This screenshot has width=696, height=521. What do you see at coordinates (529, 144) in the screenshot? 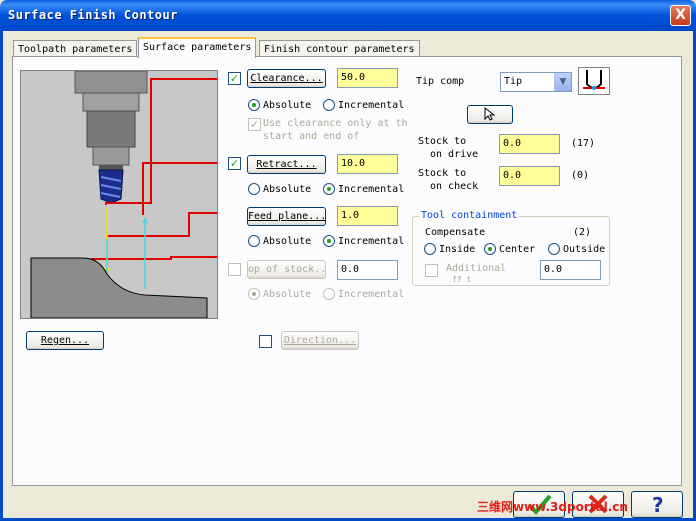
I see `stock-drive-input: 0.0` at bounding box center [529, 144].